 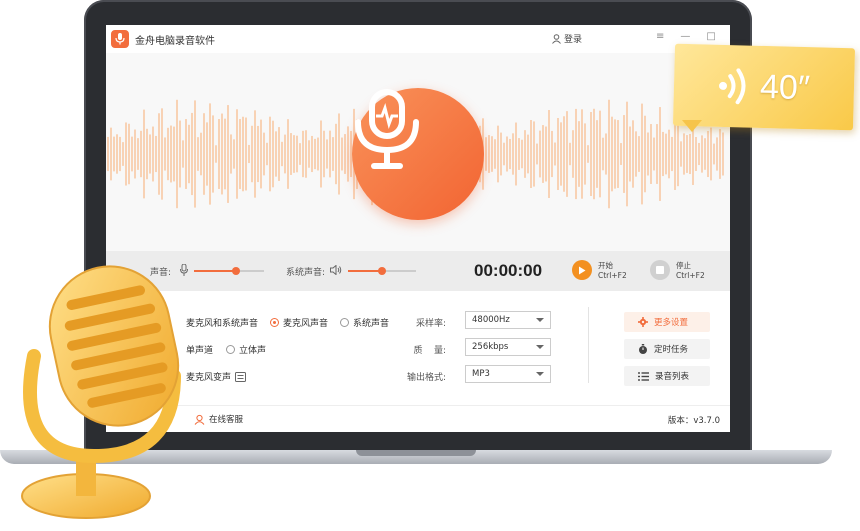 I want to click on start-button, so click(x=582, y=270).